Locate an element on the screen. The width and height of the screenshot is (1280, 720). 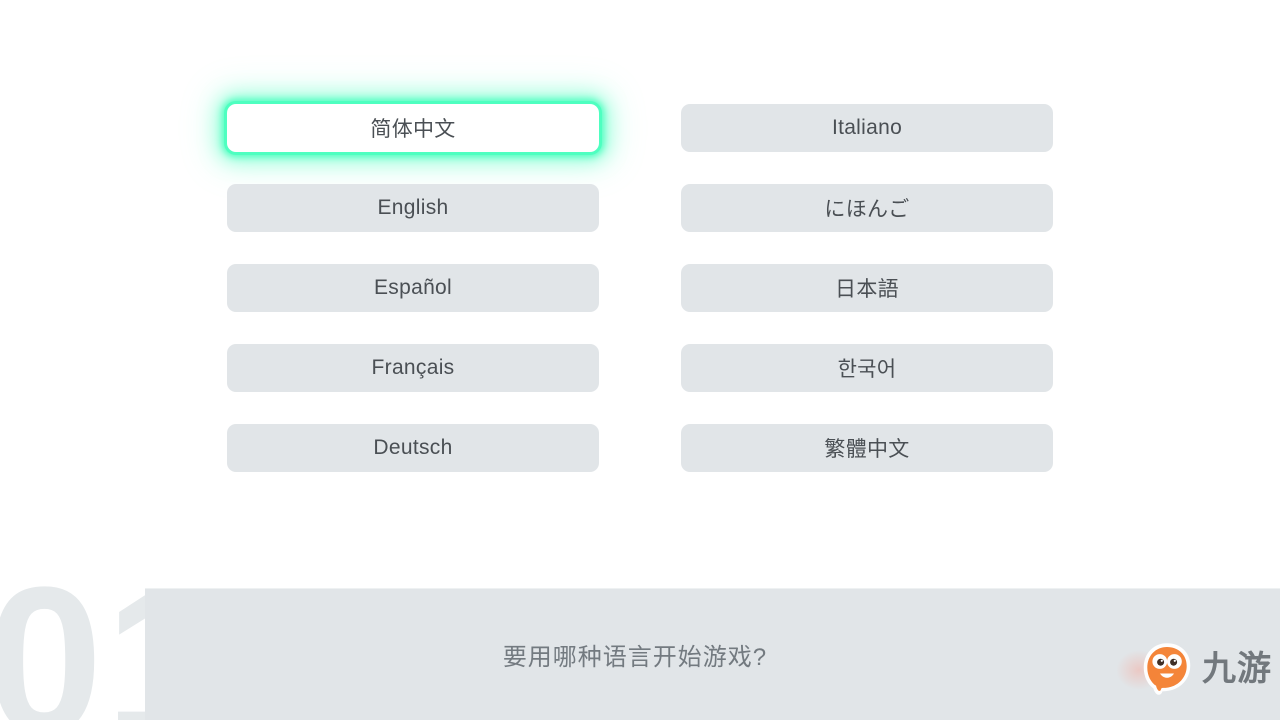
language-button: 日本語 is located at coordinates (867, 288).